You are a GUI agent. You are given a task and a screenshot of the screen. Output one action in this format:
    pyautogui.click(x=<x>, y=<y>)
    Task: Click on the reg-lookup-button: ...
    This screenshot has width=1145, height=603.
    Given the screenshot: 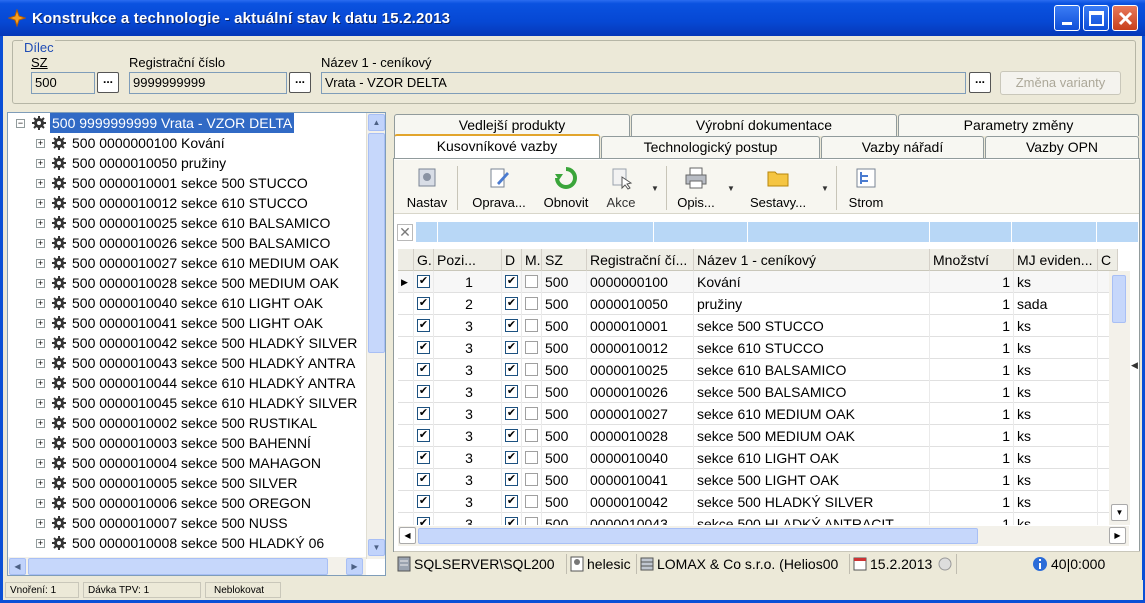 What is the action you would take?
    pyautogui.click(x=300, y=82)
    